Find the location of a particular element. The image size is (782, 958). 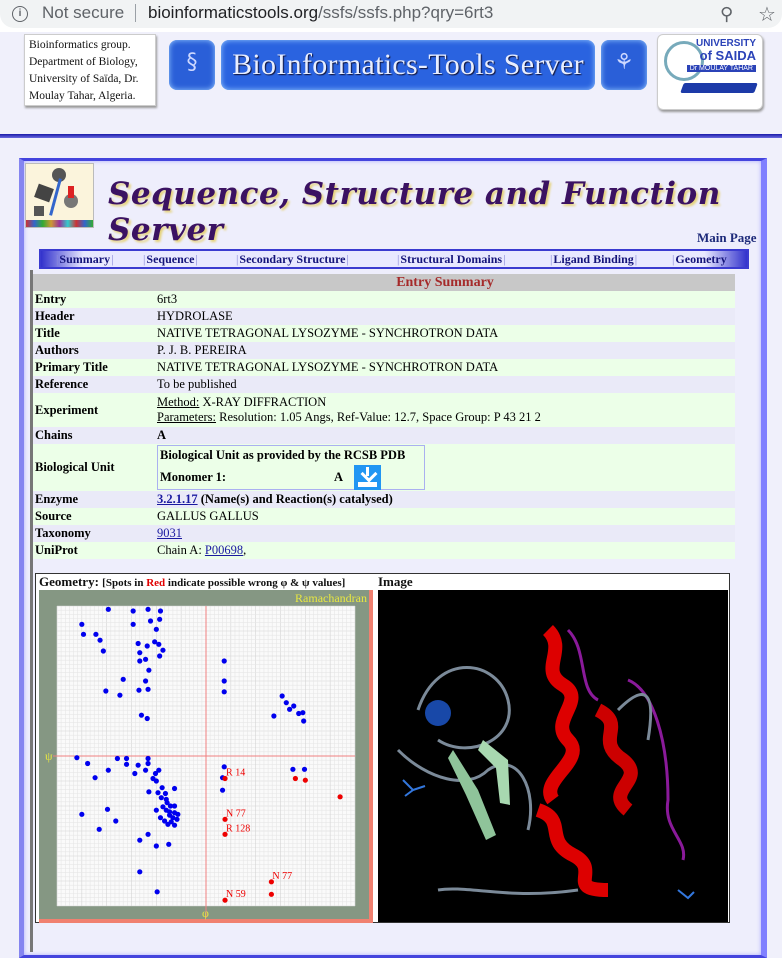

y-axis-label: ψ is located at coordinates (49, 756).